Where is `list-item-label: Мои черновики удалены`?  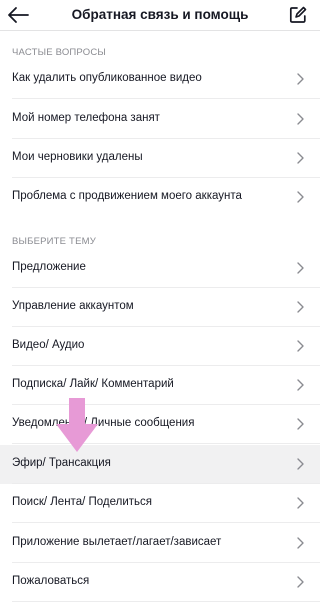
list-item-label: Мои черновики удалены is located at coordinates (77, 157).